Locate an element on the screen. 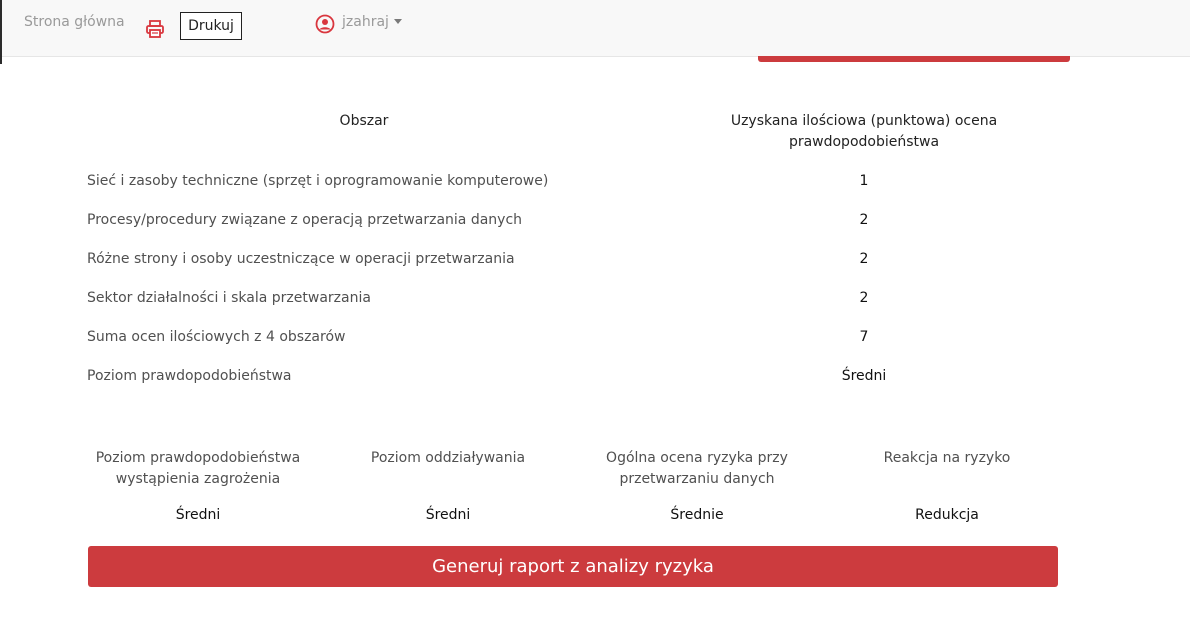  header-area: Obszar is located at coordinates (364, 121).